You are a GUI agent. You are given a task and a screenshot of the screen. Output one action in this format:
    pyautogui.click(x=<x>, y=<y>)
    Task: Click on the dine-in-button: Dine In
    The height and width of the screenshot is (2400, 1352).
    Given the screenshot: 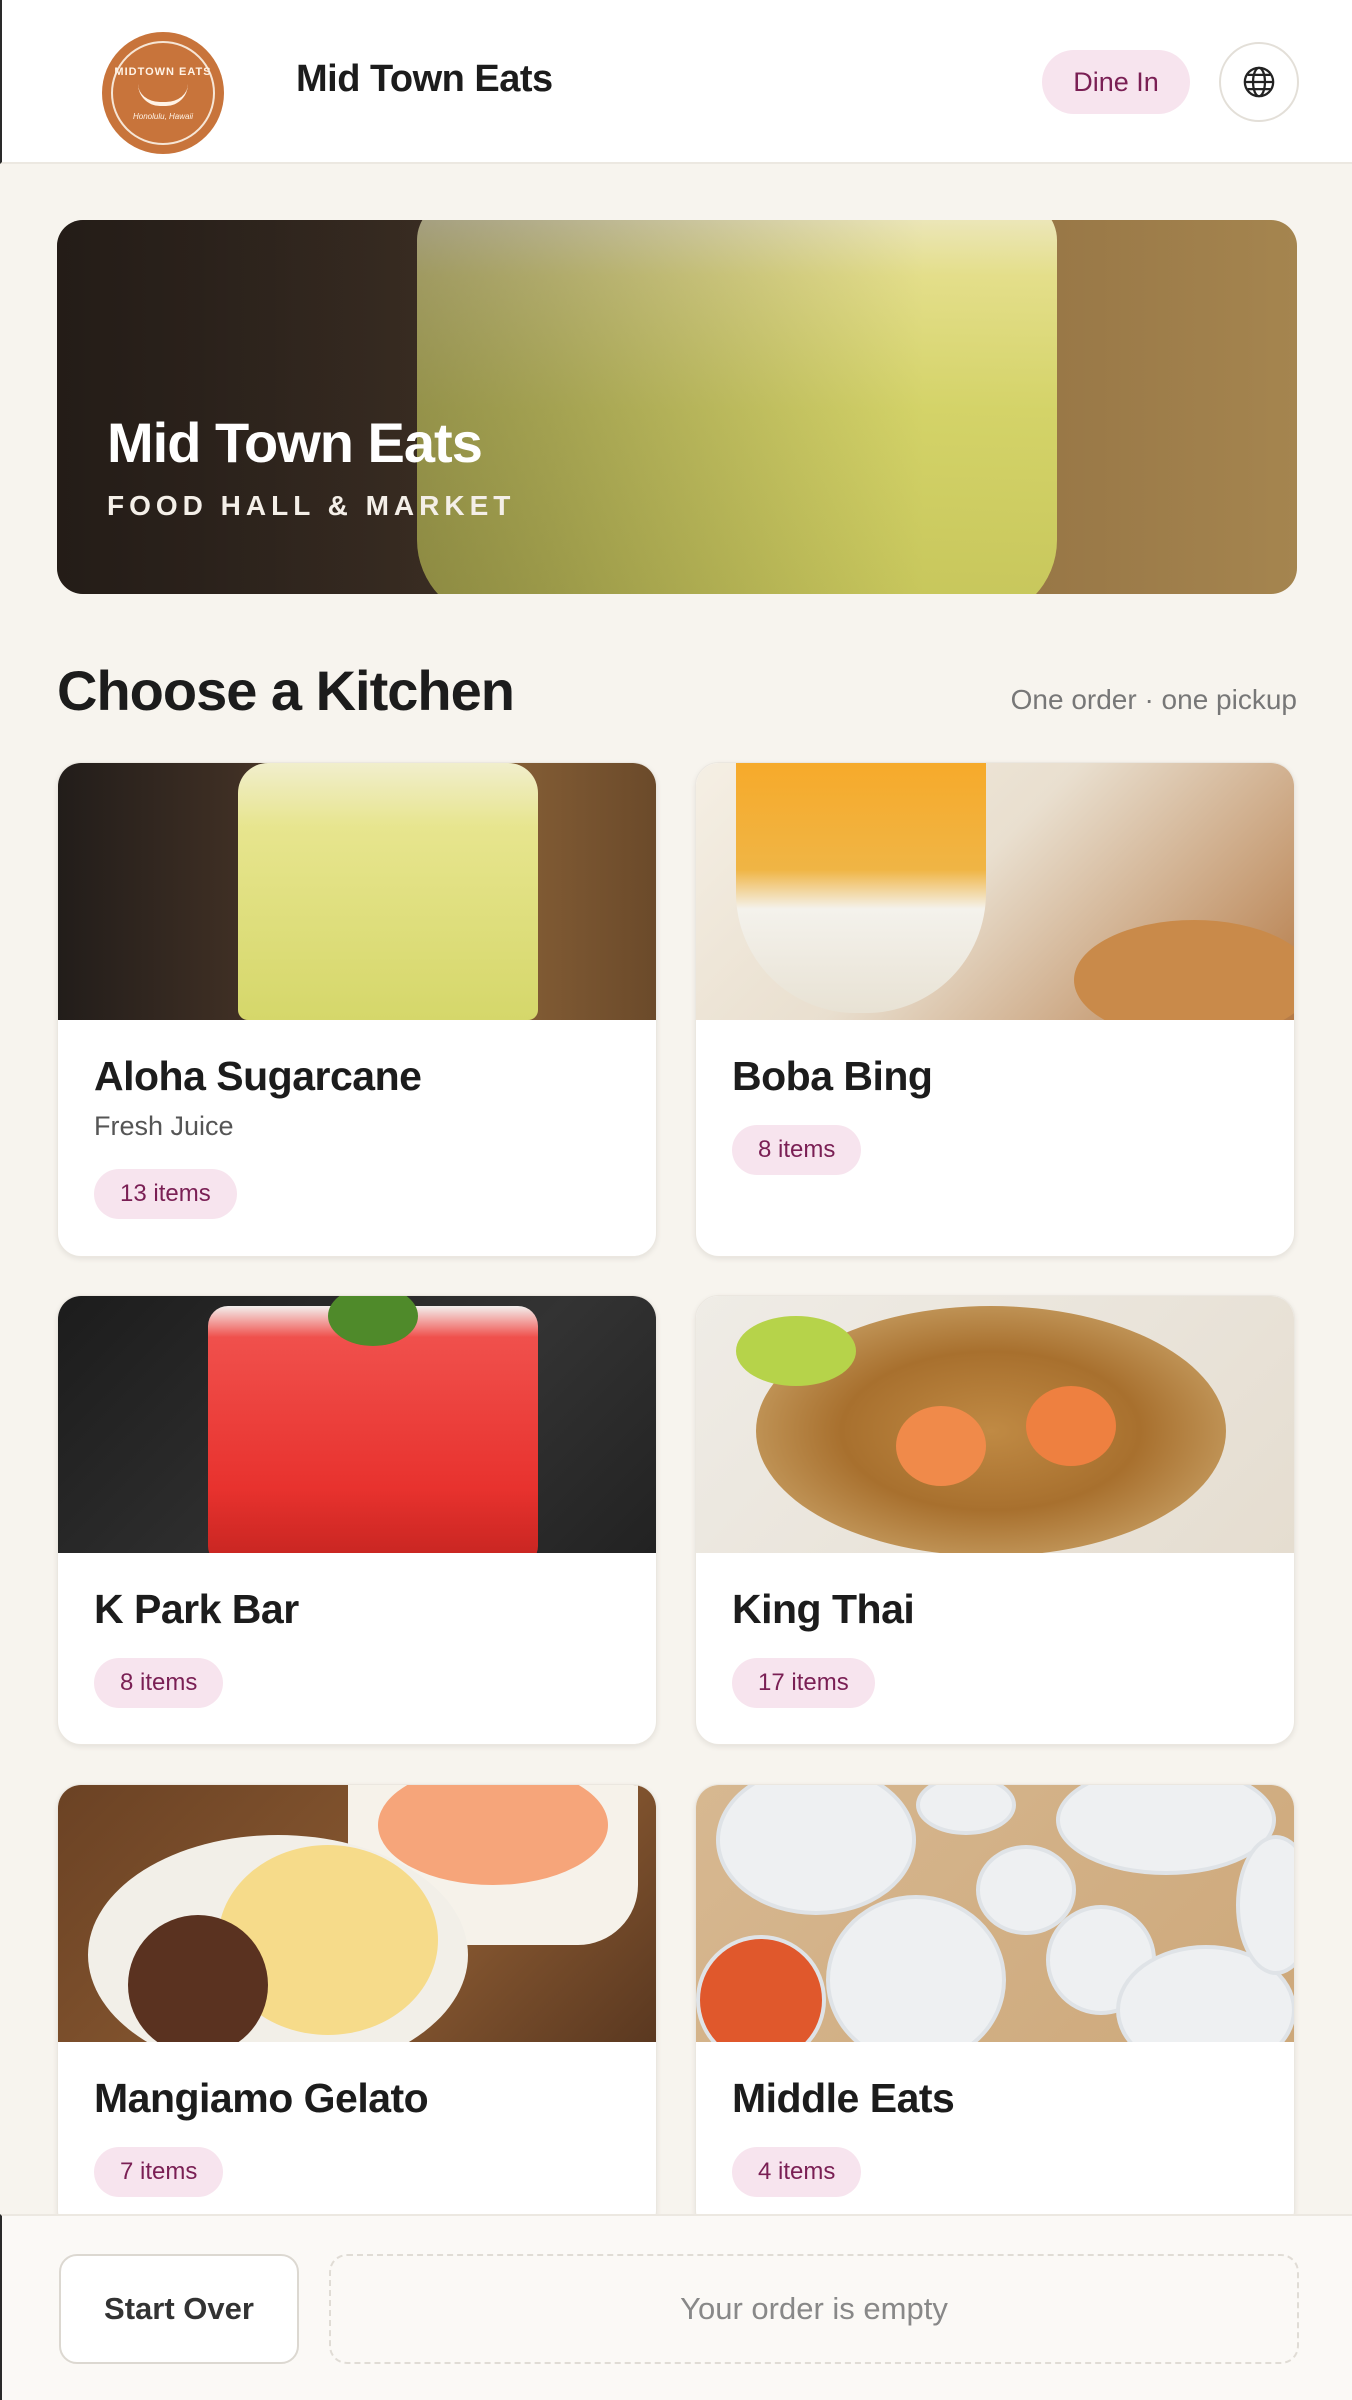 What is the action you would take?
    pyautogui.click(x=1116, y=82)
    